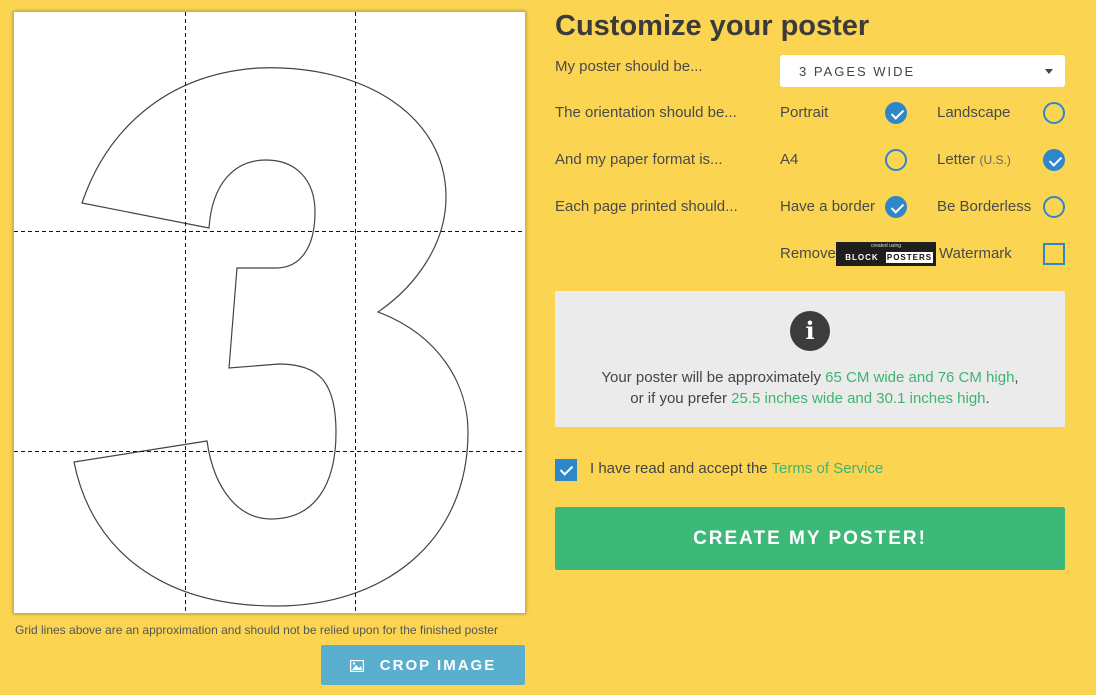 The width and height of the screenshot is (1096, 695). Describe the element at coordinates (828, 468) in the screenshot. I see `terms-of-service-link: Terms of Service` at that location.